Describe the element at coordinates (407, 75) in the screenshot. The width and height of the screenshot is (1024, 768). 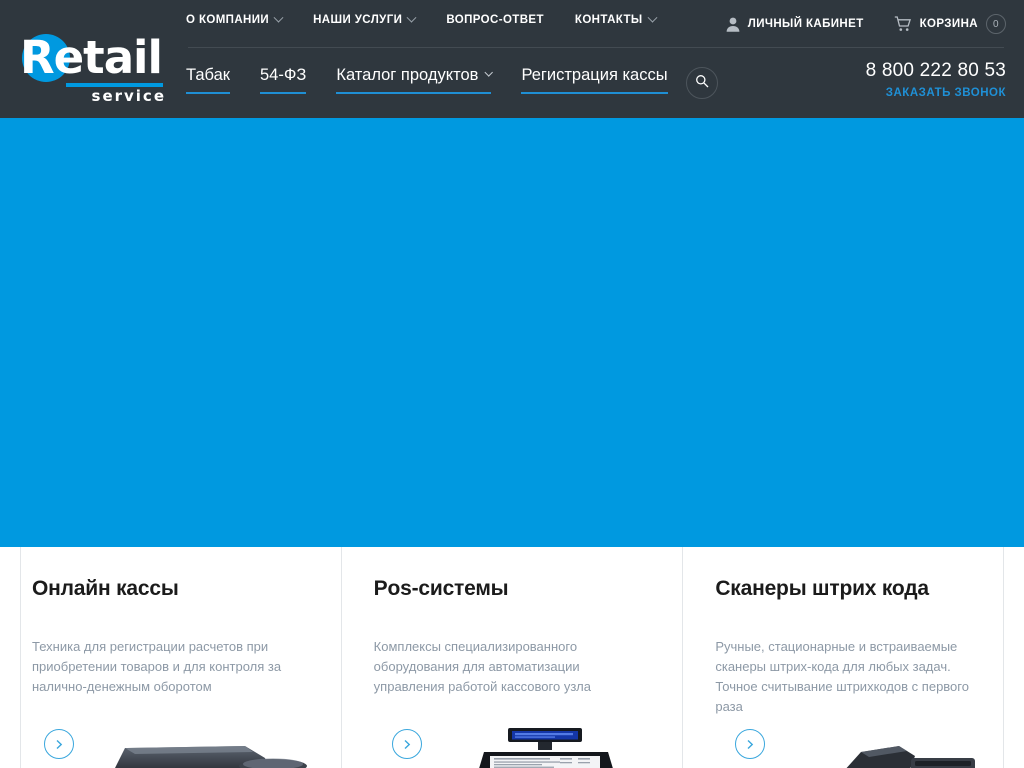
I see `mainnav-label-catalog: Каталог продуктов` at that location.